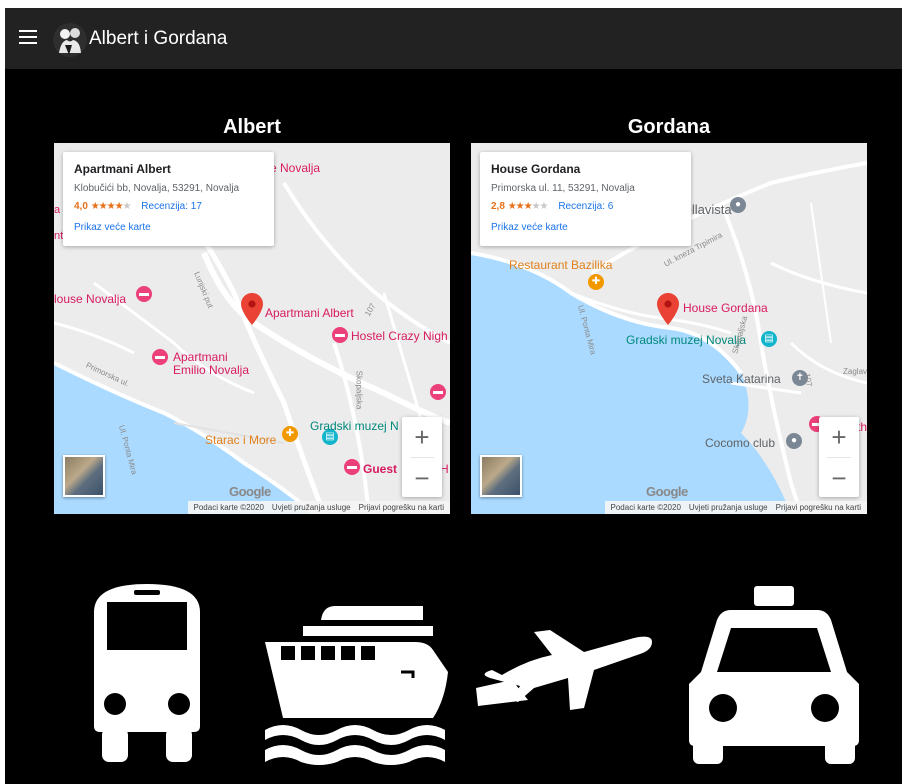 The image size is (902, 784). Describe the element at coordinates (171, 206) in the screenshot. I see `reviews-link: Recenzija: 17` at that location.